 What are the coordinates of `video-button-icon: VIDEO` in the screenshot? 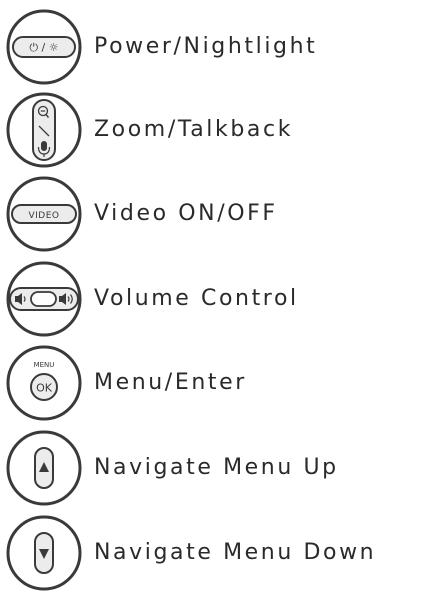 It's located at (44, 214).